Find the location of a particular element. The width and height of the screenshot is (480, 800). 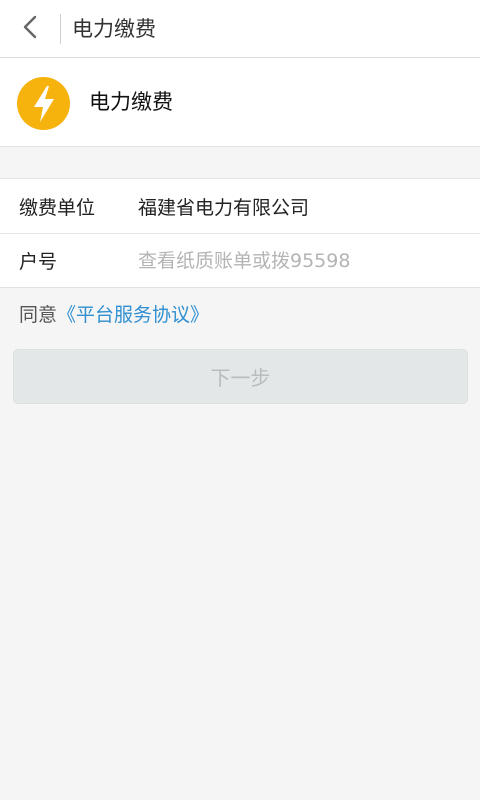

agreement-prefix: 同意 is located at coordinates (38, 315).